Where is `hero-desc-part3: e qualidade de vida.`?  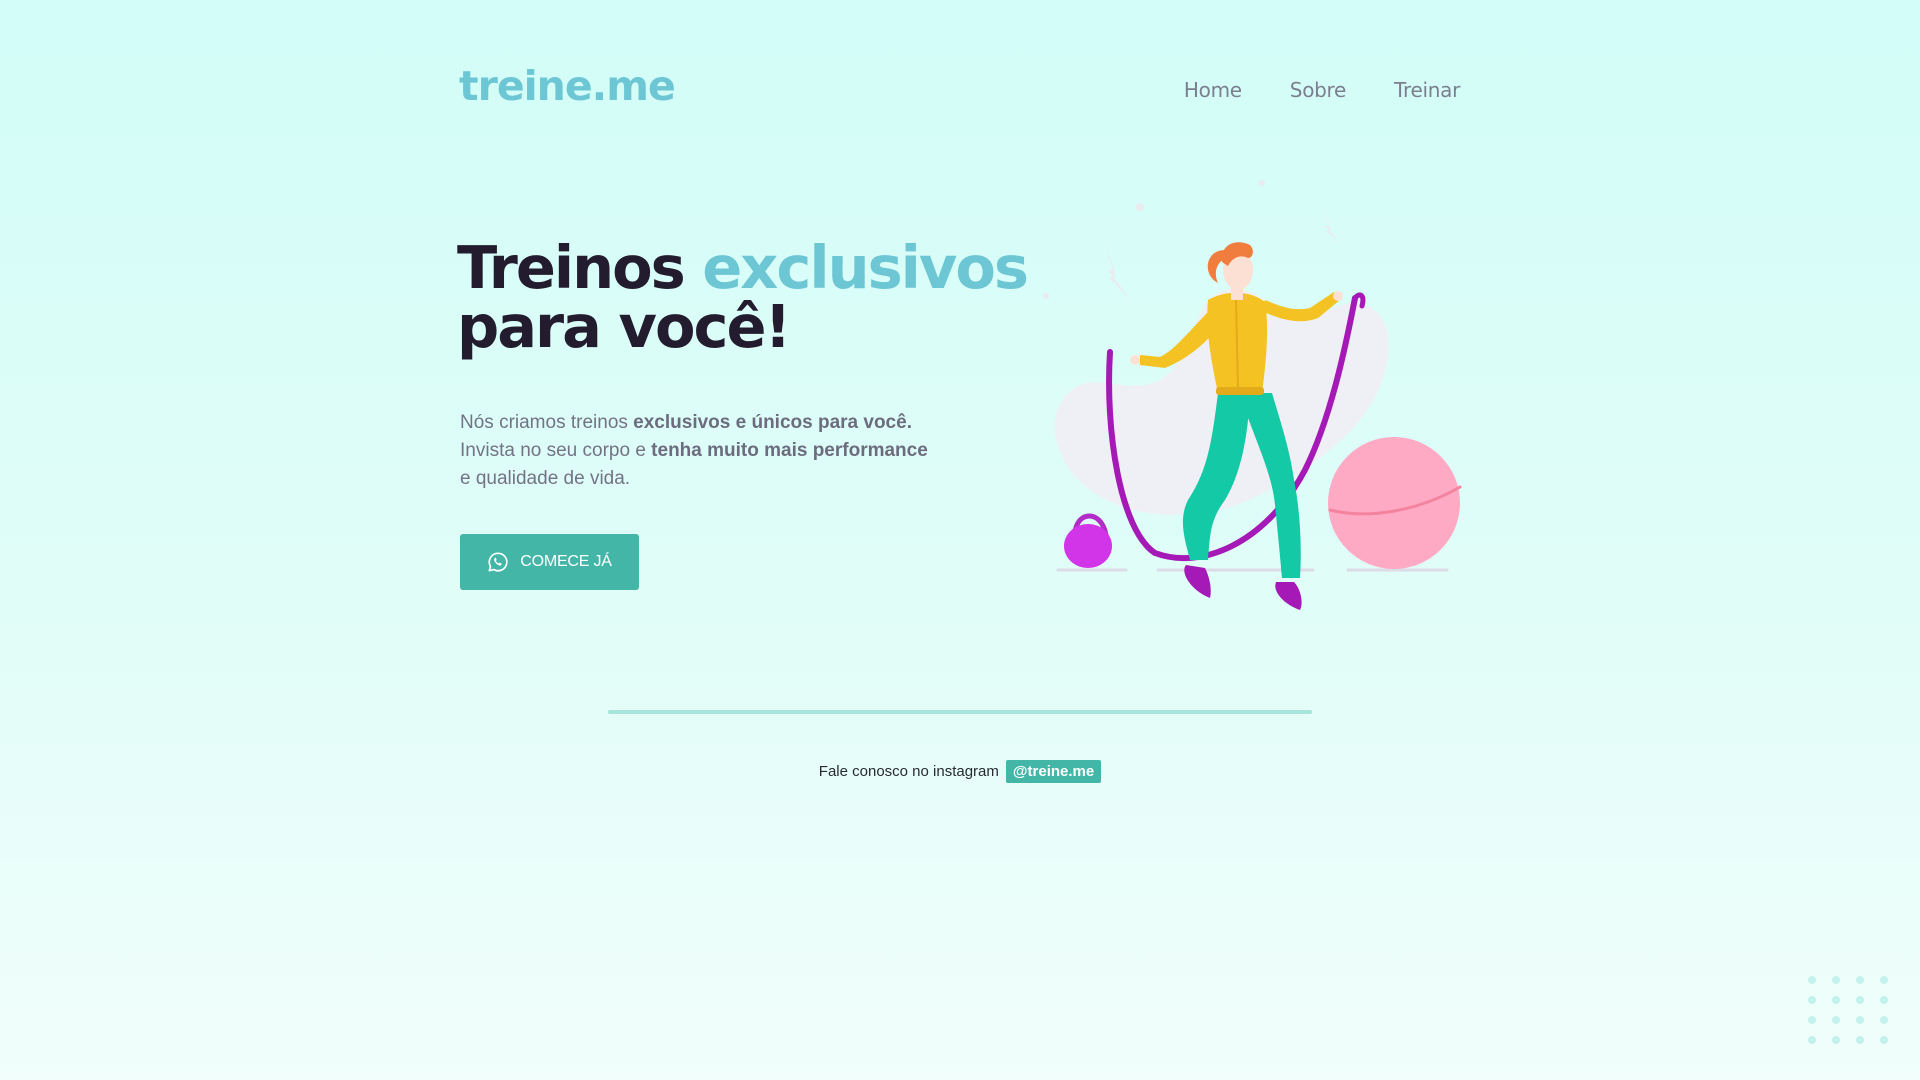 hero-desc-part3: e qualidade de vida. is located at coordinates (545, 478).